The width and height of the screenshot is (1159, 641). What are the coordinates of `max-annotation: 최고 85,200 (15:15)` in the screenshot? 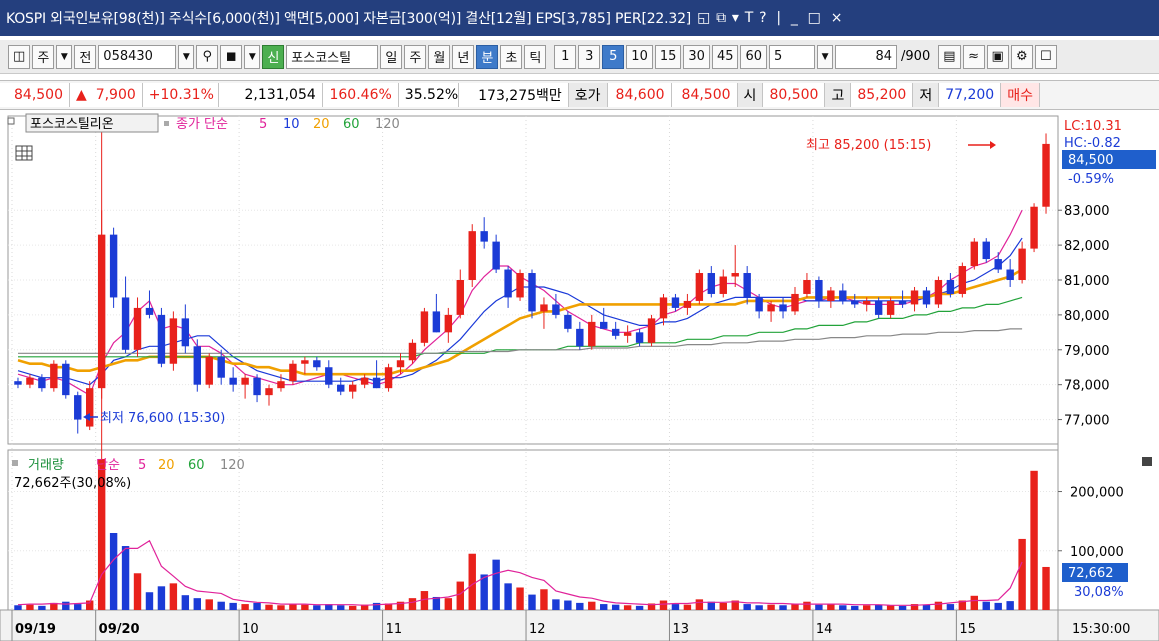 It's located at (868, 145).